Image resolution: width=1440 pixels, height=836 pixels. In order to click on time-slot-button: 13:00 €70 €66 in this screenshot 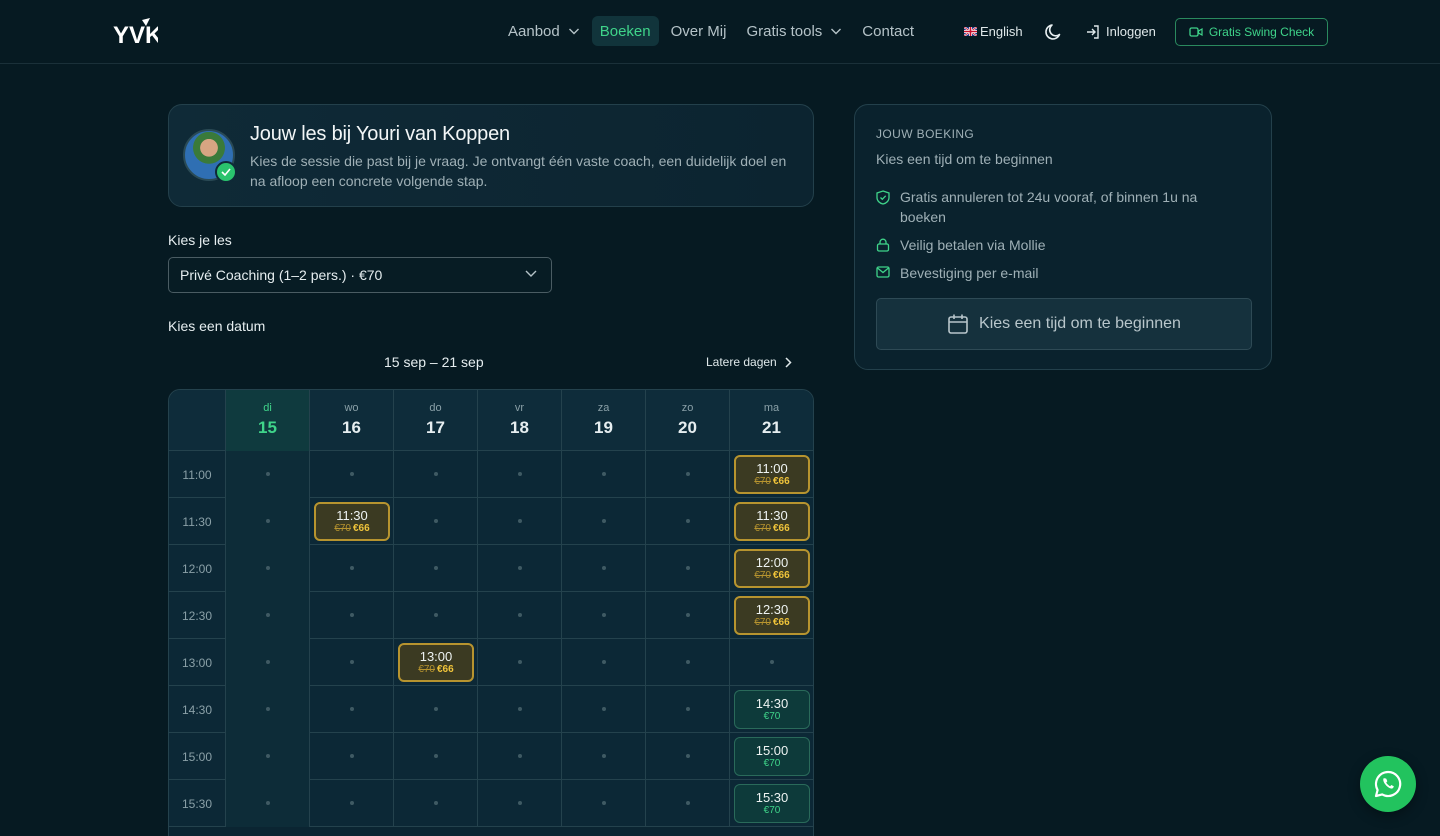, I will do `click(436, 662)`.